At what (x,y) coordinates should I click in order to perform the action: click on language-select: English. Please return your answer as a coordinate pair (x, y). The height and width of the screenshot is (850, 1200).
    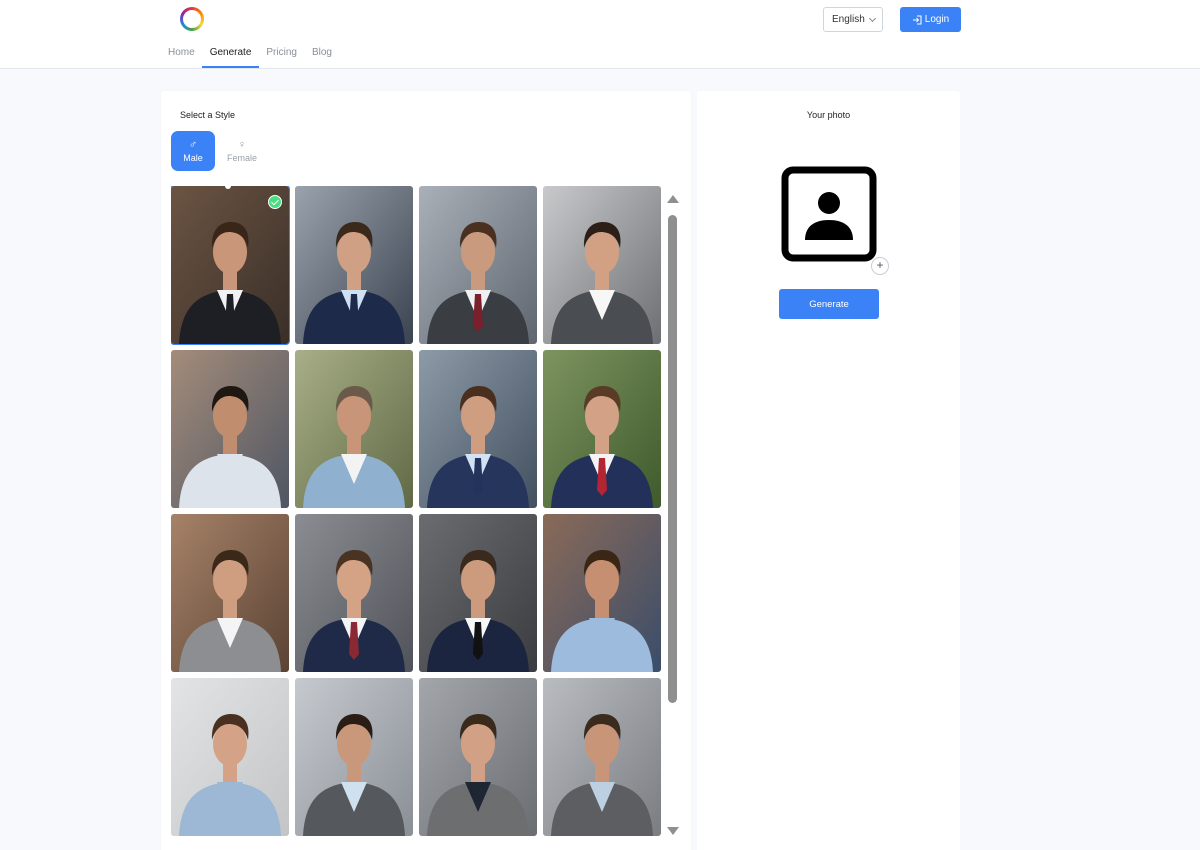
    Looking at the image, I should click on (853, 19).